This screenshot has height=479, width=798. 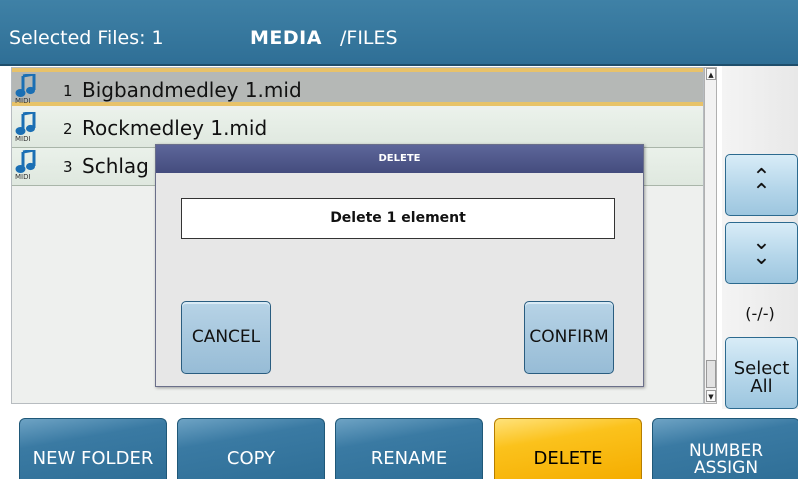 What do you see at coordinates (710, 235) in the screenshot?
I see `list-scrollbar: ▲ ▼` at bounding box center [710, 235].